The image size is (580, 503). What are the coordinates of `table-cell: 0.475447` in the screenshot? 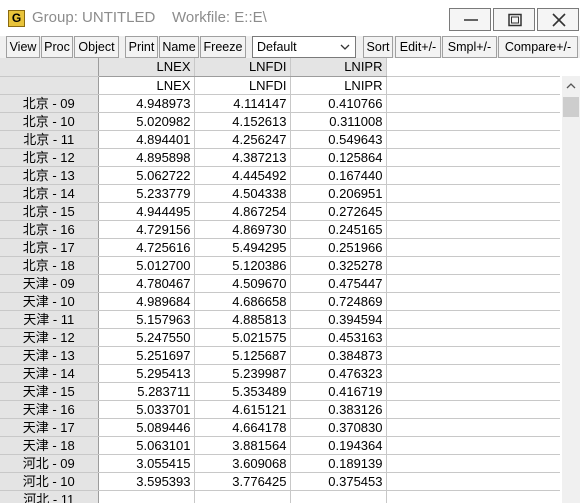 It's located at (338, 283).